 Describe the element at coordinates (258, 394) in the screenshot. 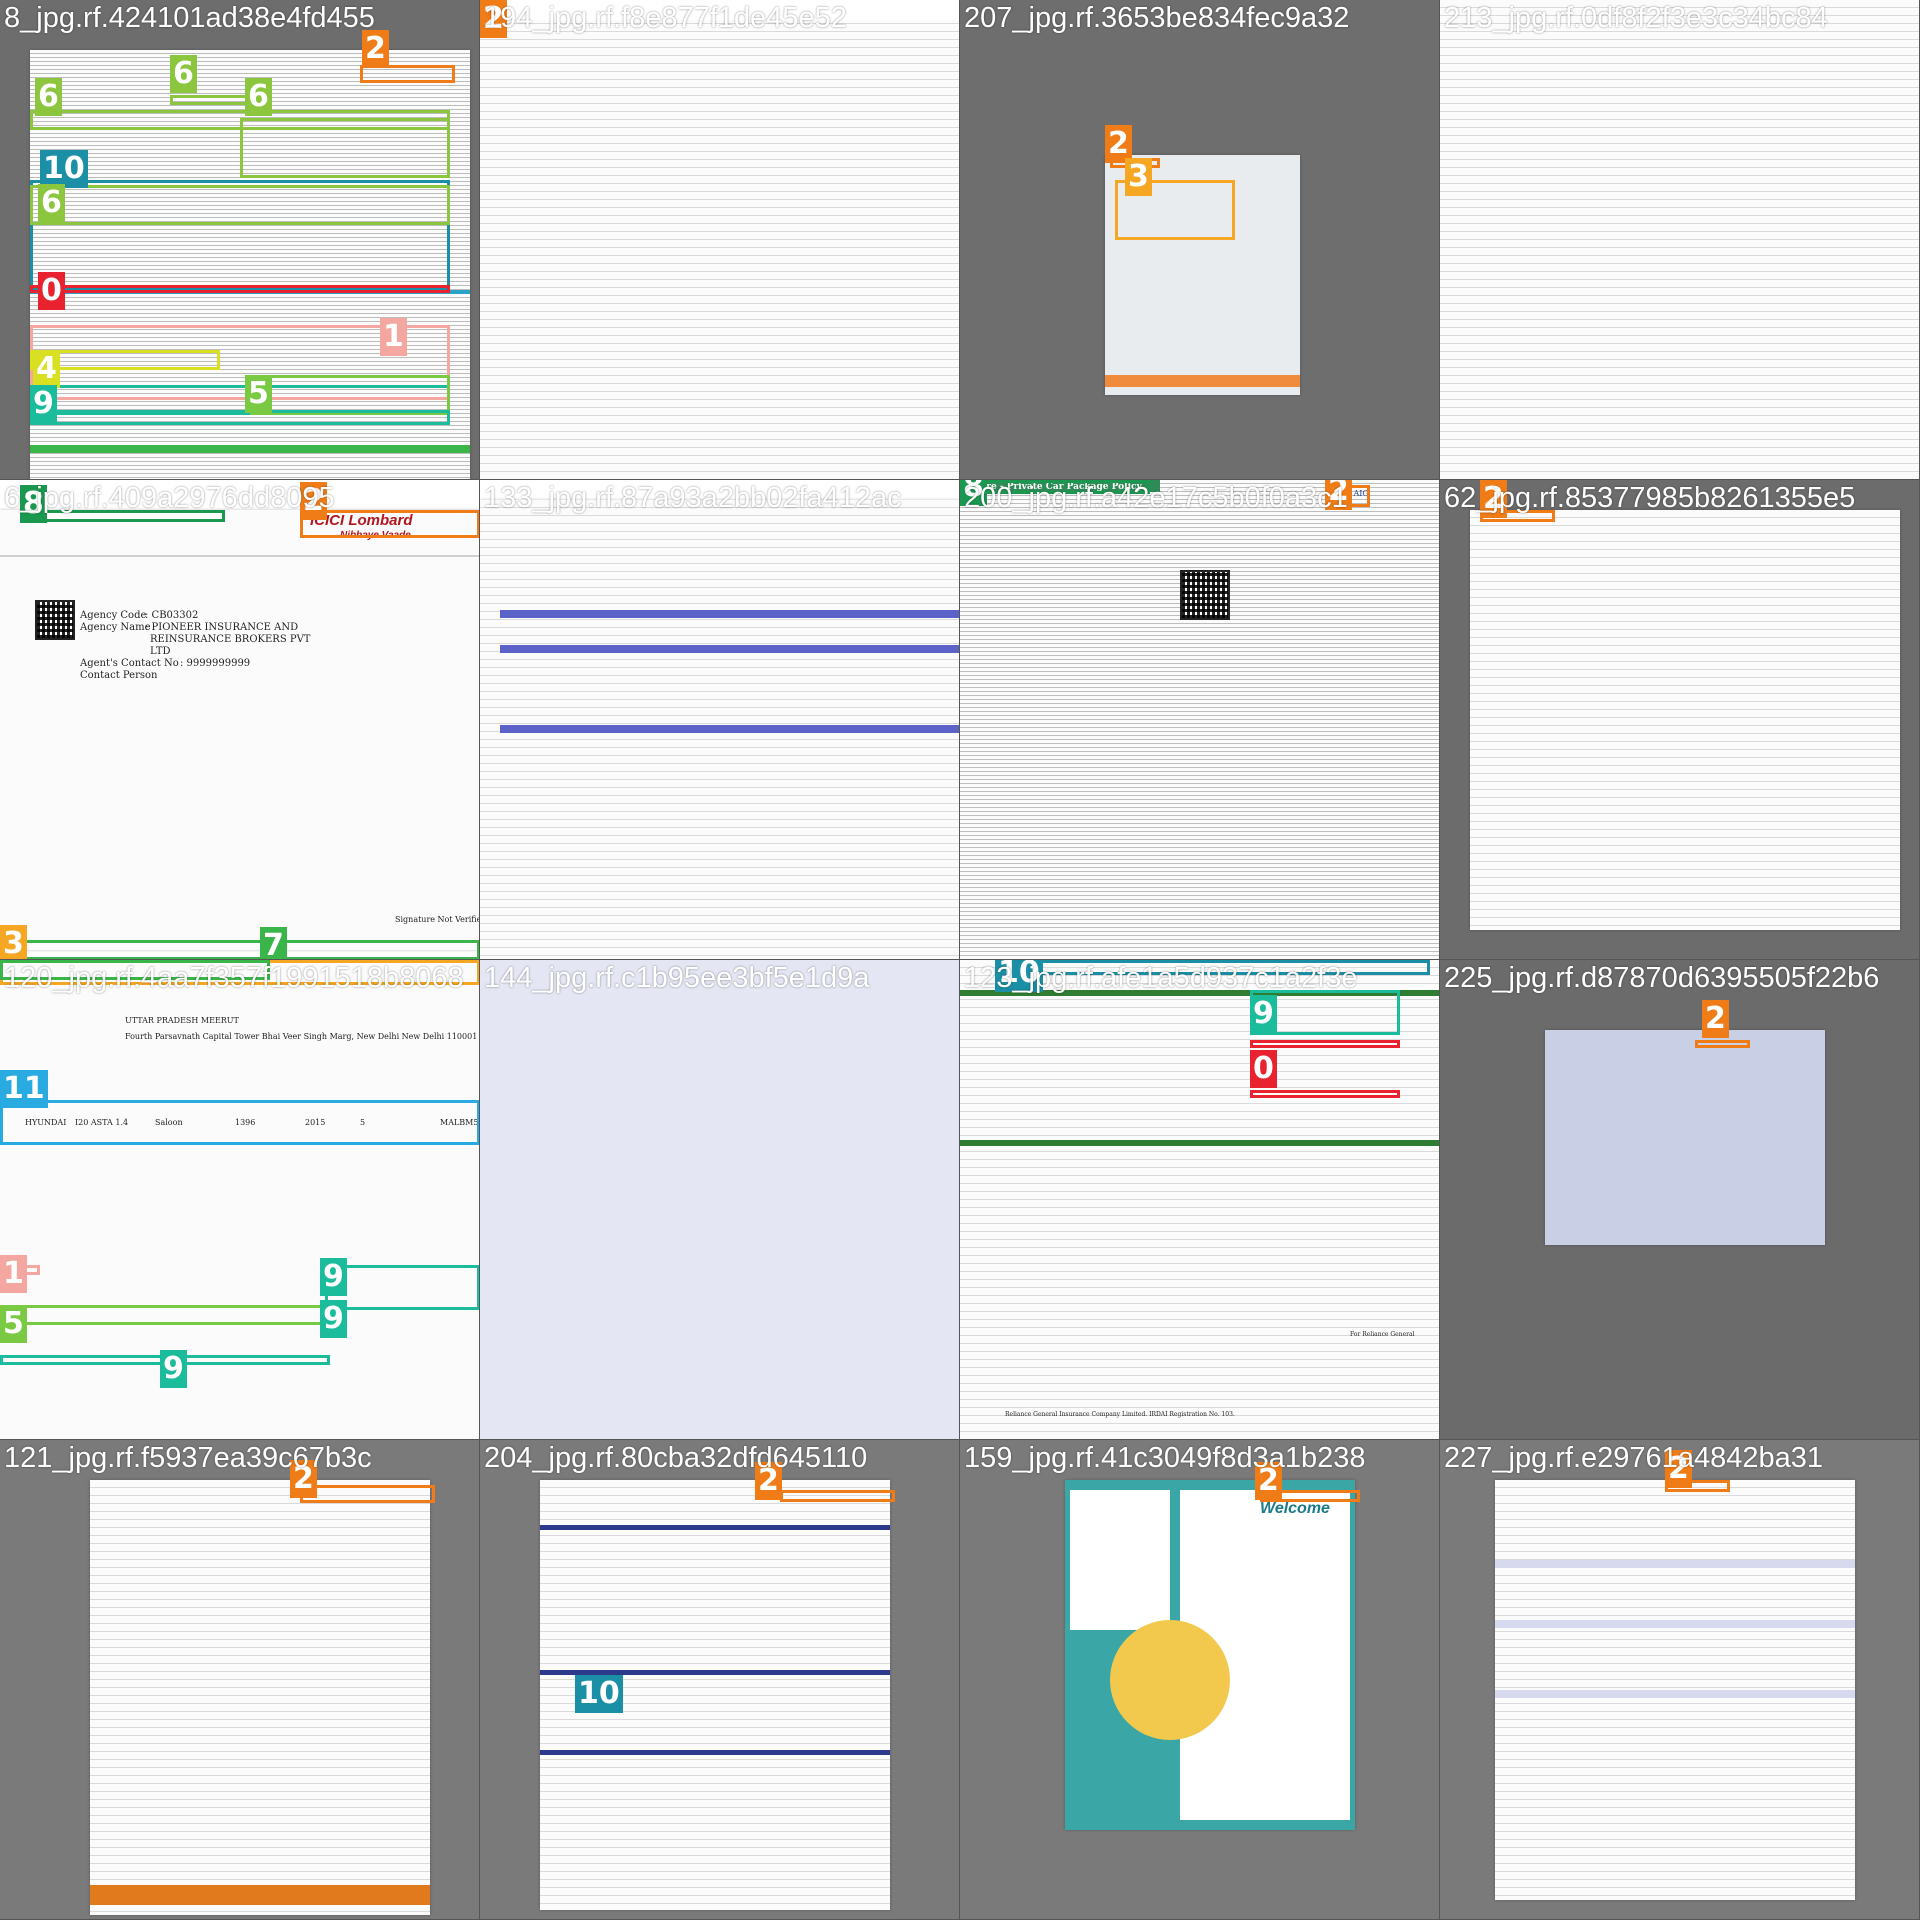

I see `annotation-label: 5` at that location.